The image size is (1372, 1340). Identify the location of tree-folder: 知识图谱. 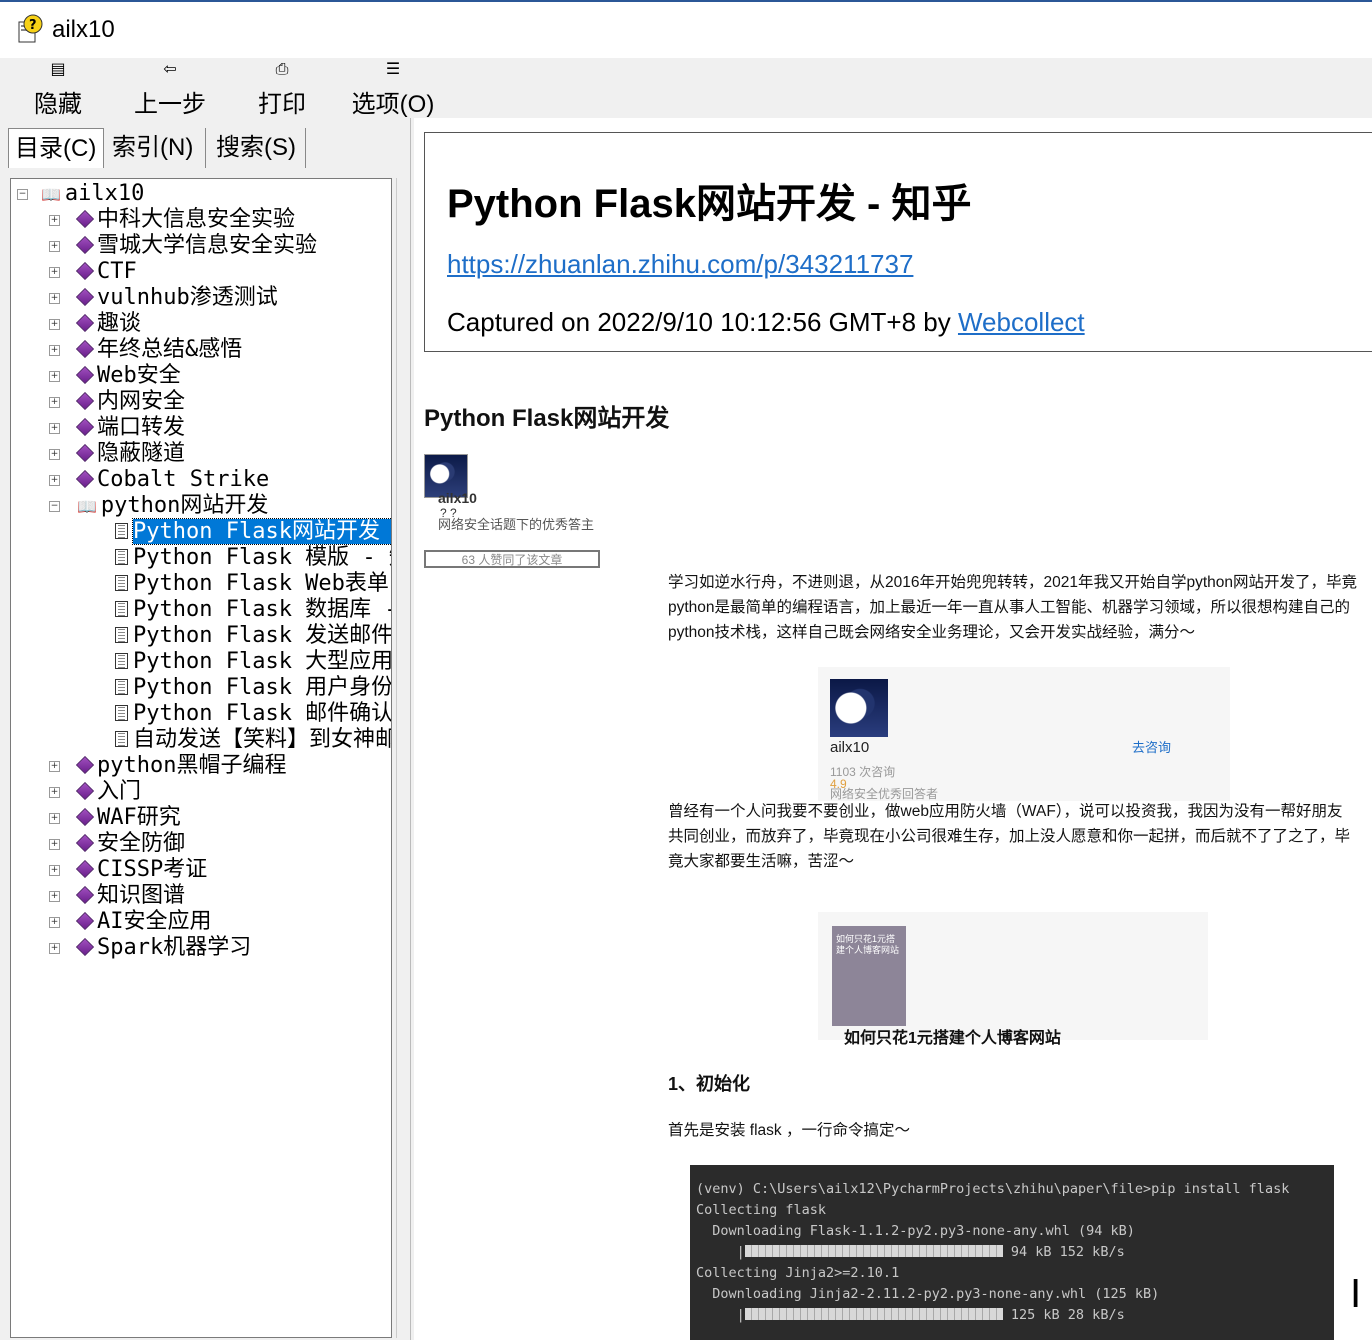
(130, 896).